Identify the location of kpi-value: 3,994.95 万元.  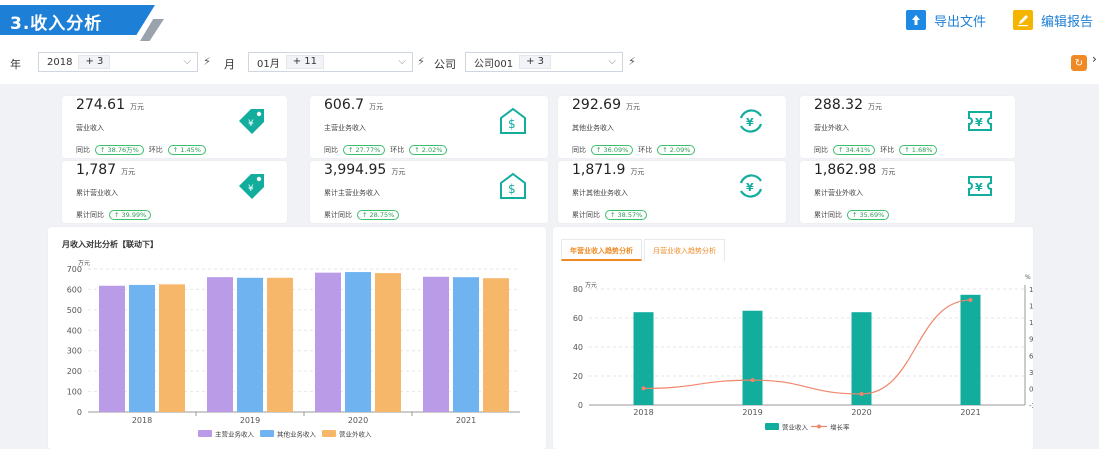
(365, 170).